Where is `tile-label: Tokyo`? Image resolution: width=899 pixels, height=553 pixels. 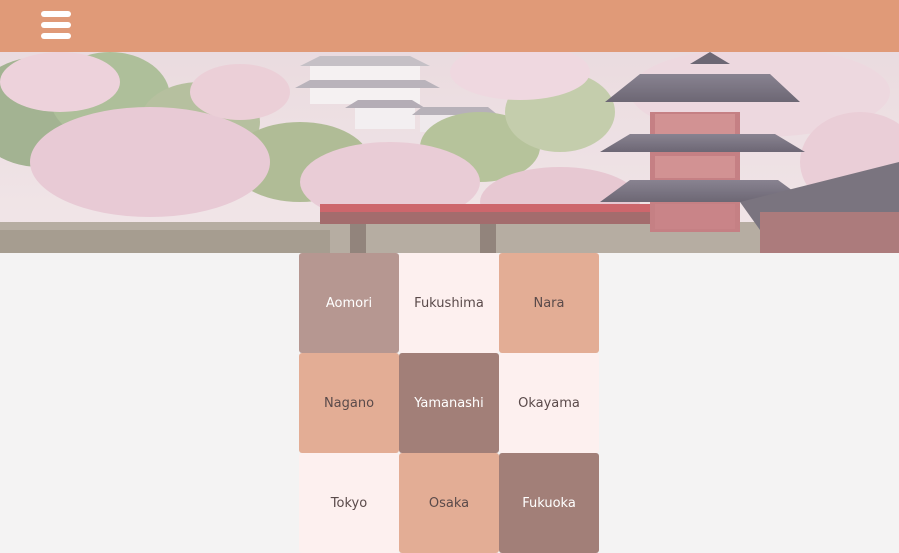 tile-label: Tokyo is located at coordinates (349, 503).